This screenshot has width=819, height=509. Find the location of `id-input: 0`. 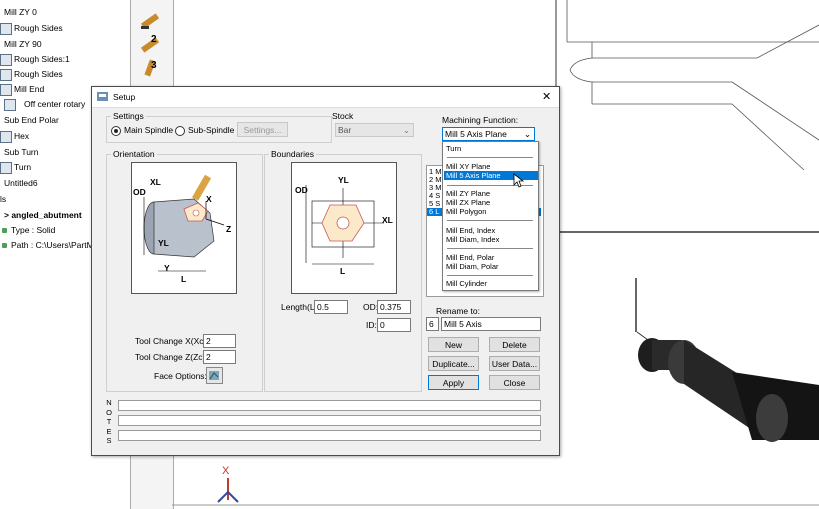

id-input: 0 is located at coordinates (394, 325).